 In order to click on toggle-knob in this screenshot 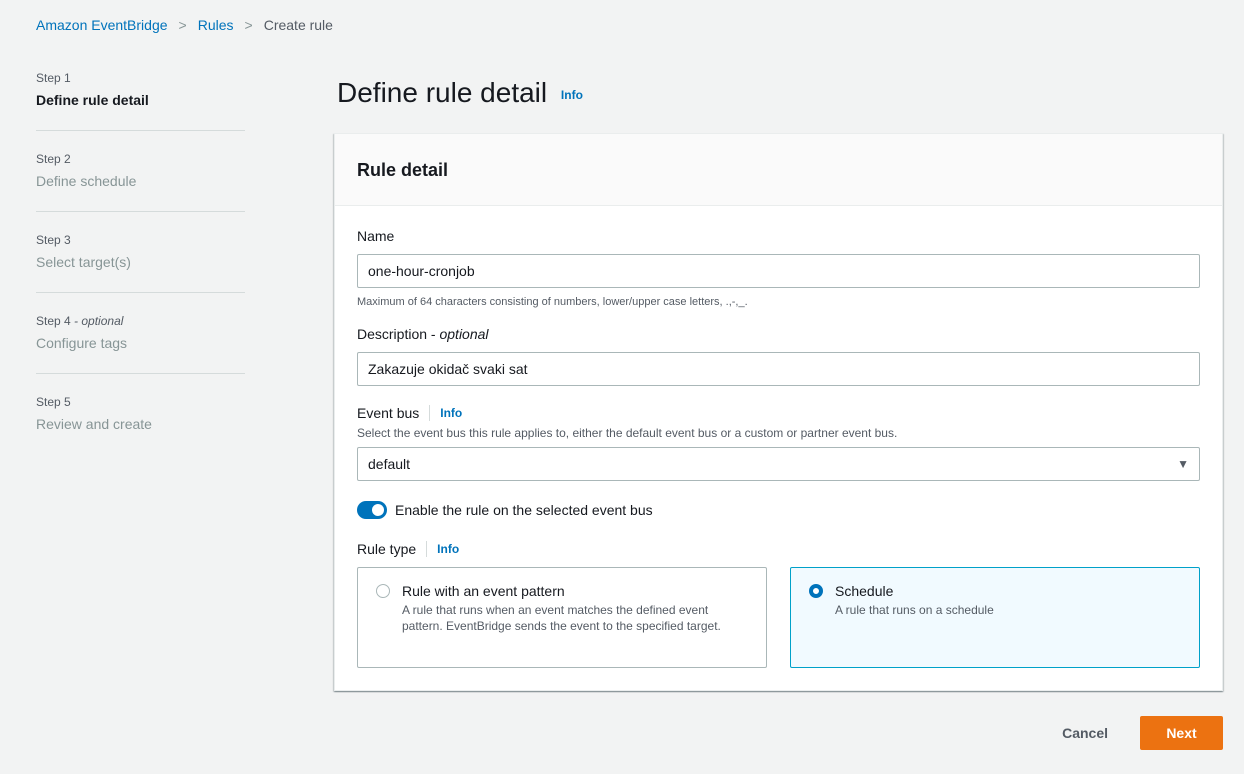, I will do `click(378, 510)`.